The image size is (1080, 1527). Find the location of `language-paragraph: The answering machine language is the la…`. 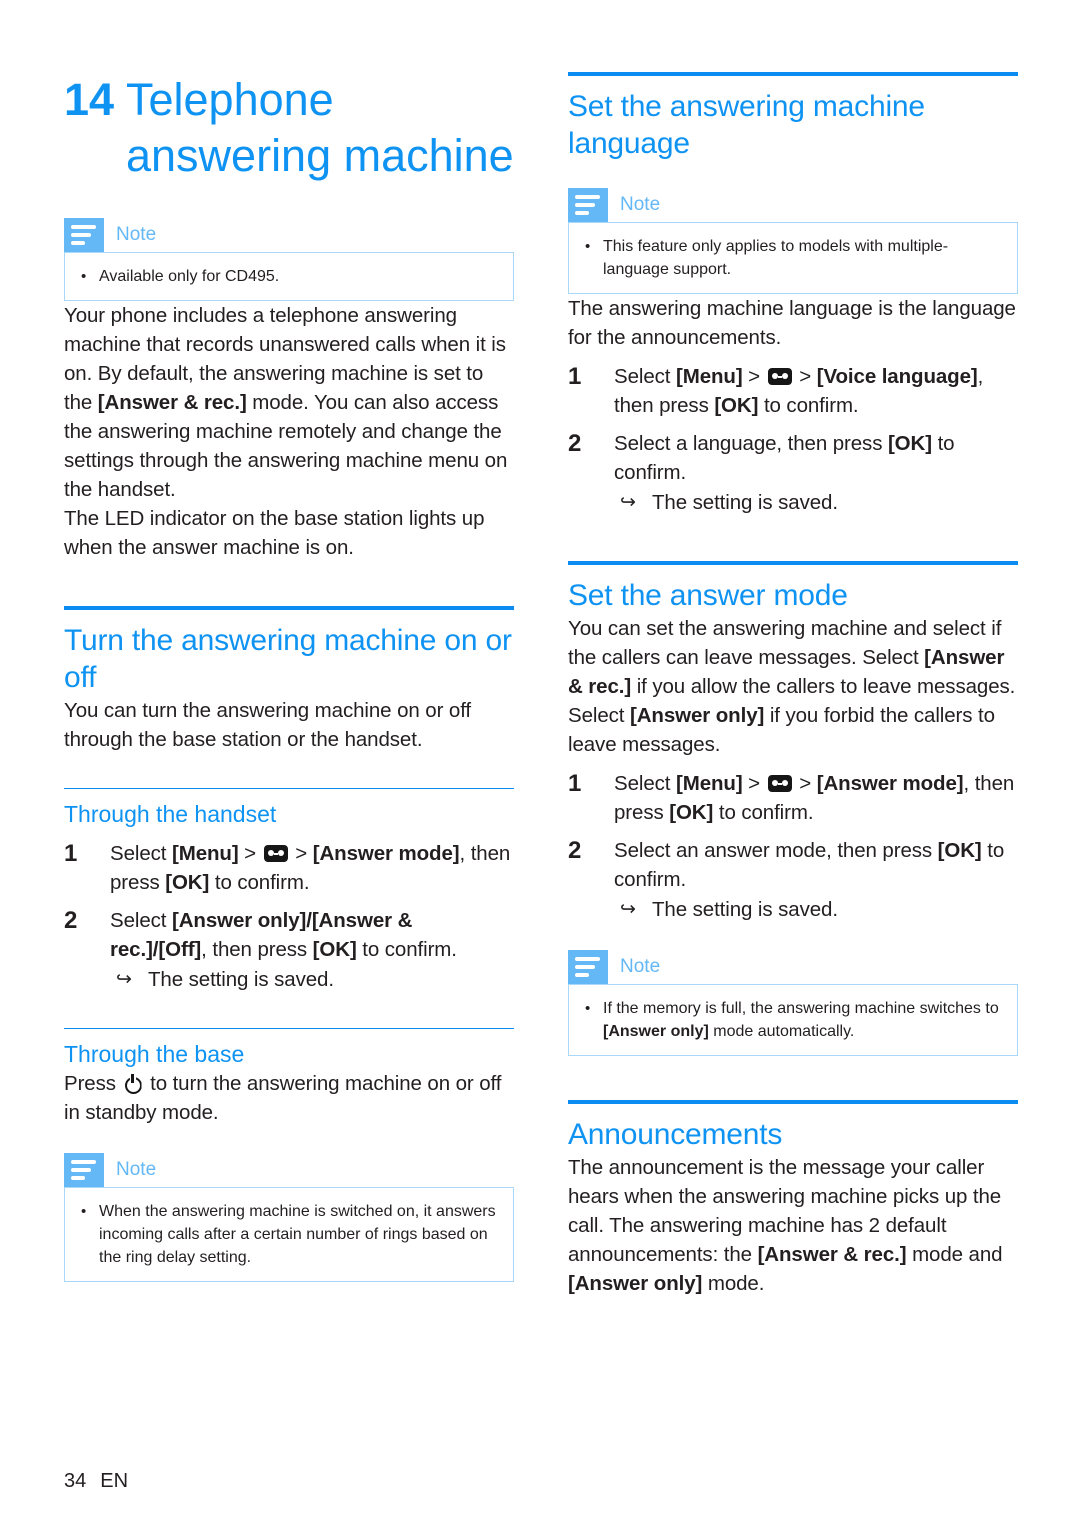

language-paragraph: The answering machine language is the la… is located at coordinates (792, 323).